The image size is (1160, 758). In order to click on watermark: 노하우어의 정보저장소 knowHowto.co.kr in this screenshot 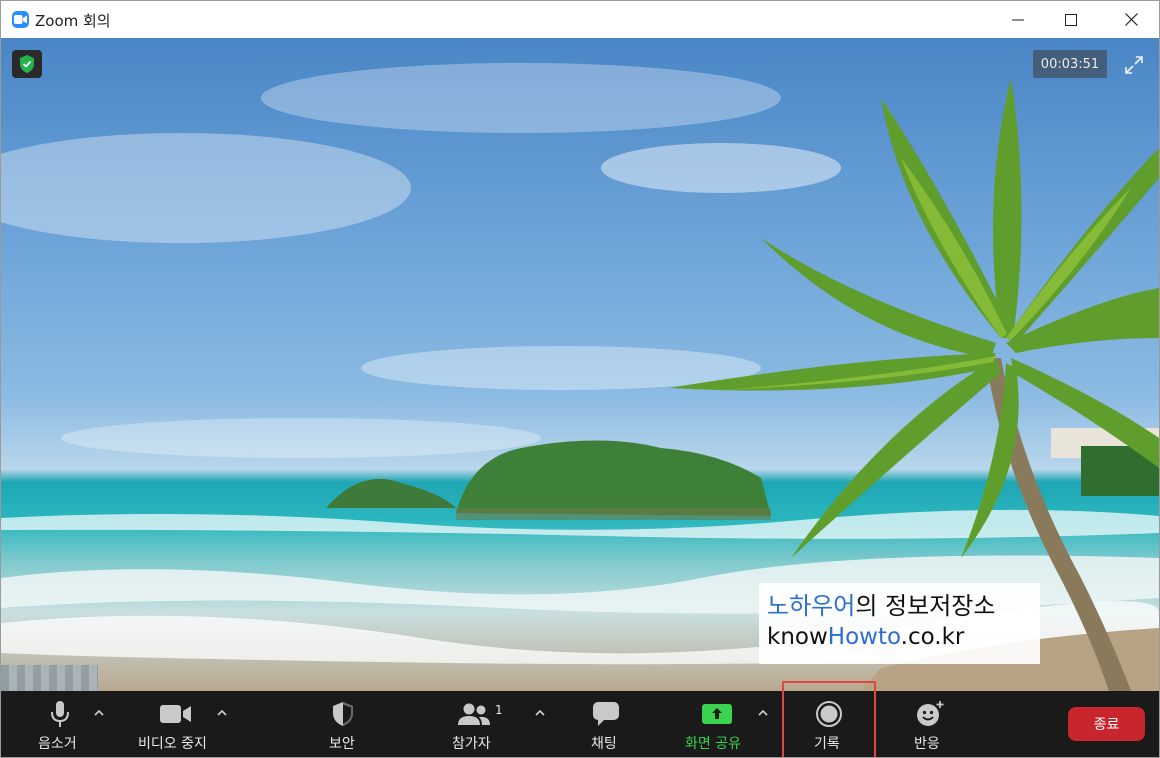, I will do `click(899, 623)`.